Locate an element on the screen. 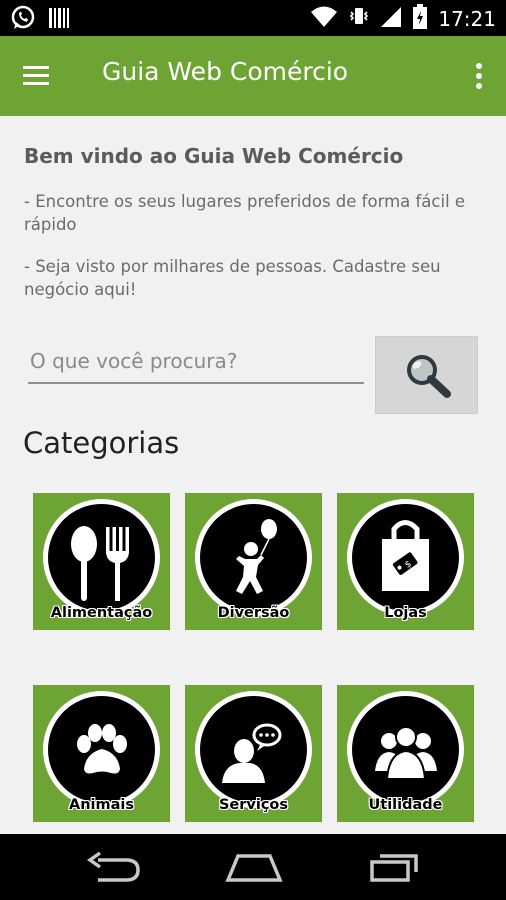  app-title: Guia Web Comércio is located at coordinates (225, 71).